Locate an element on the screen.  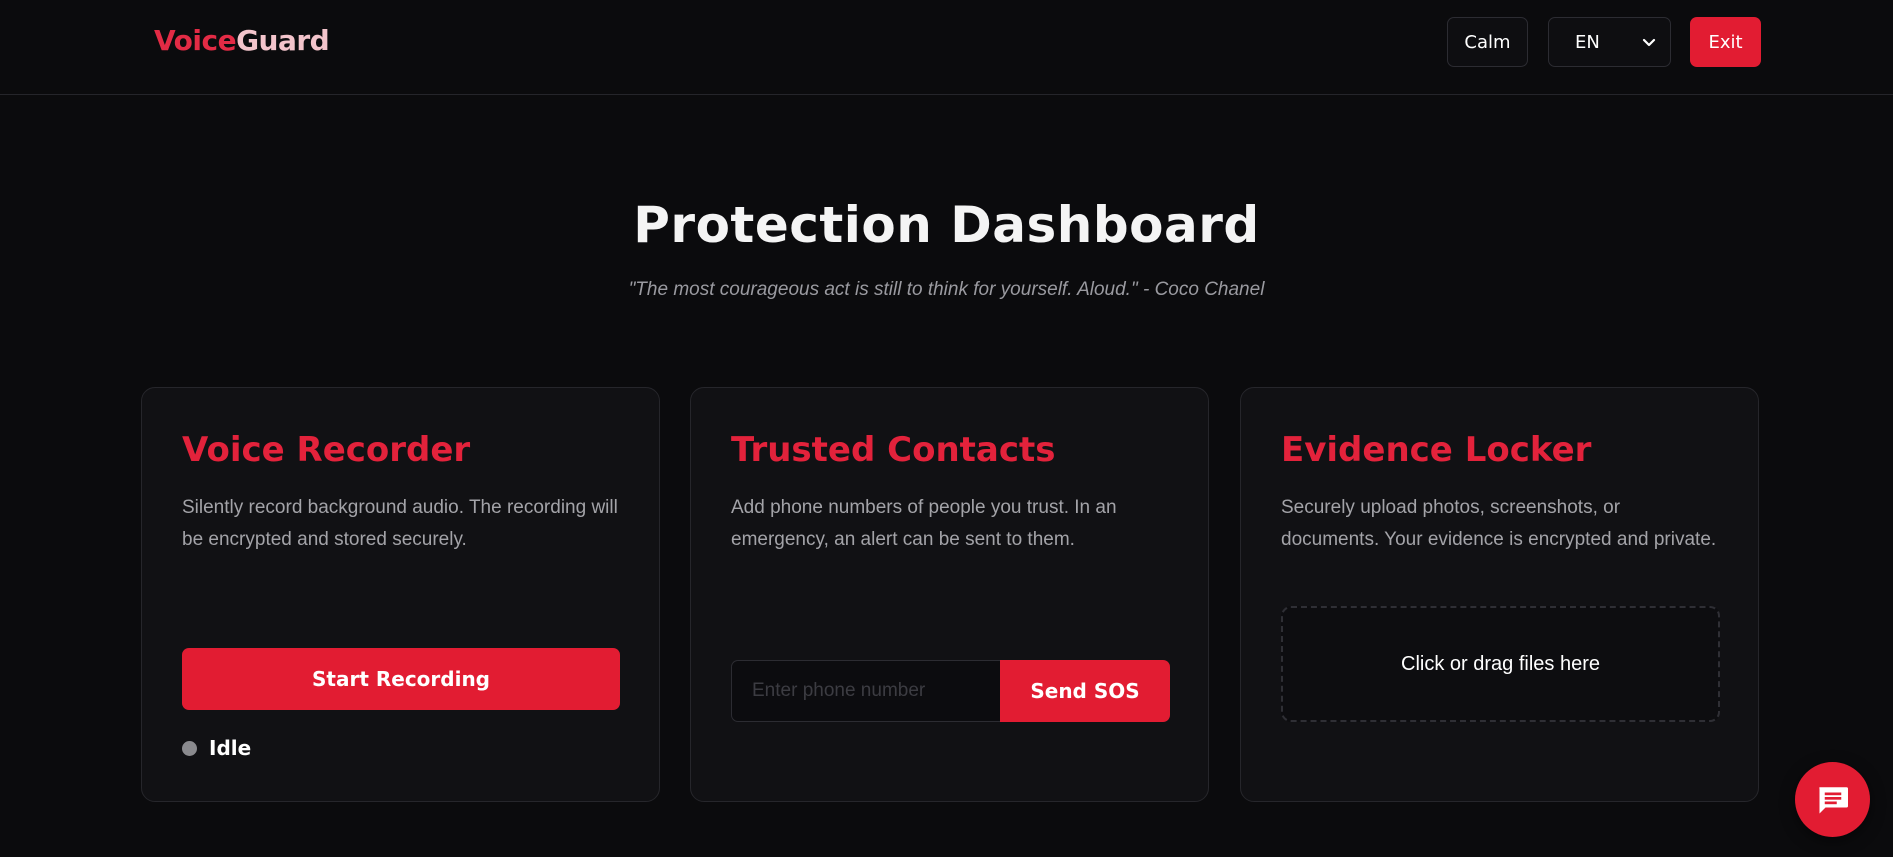
calm-mode-button: Calm is located at coordinates (1487, 42).